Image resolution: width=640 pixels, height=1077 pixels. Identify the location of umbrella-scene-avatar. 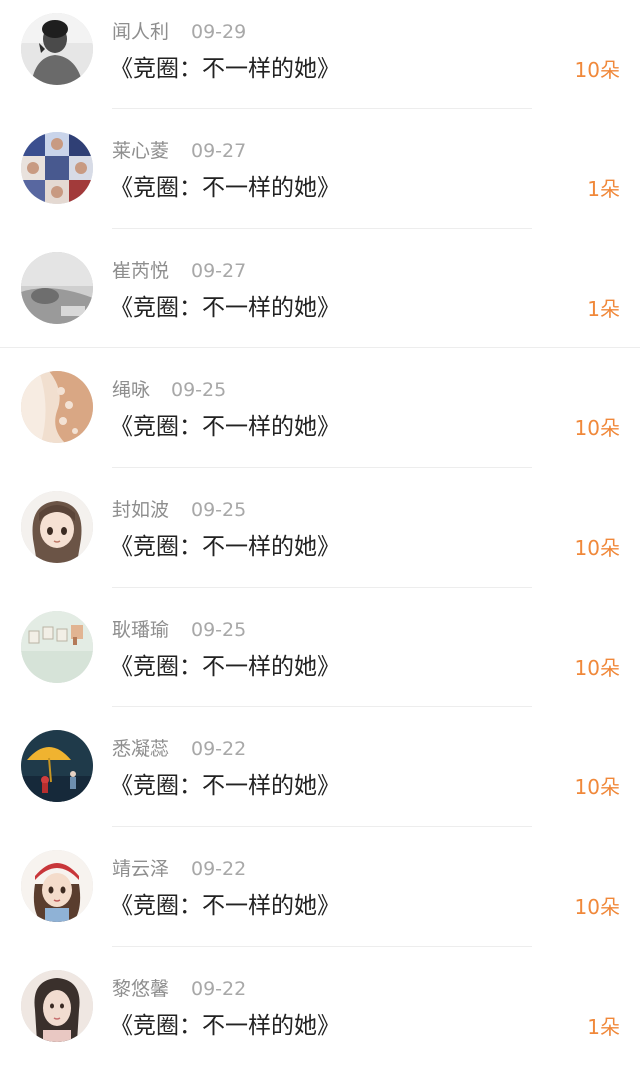
(57, 766).